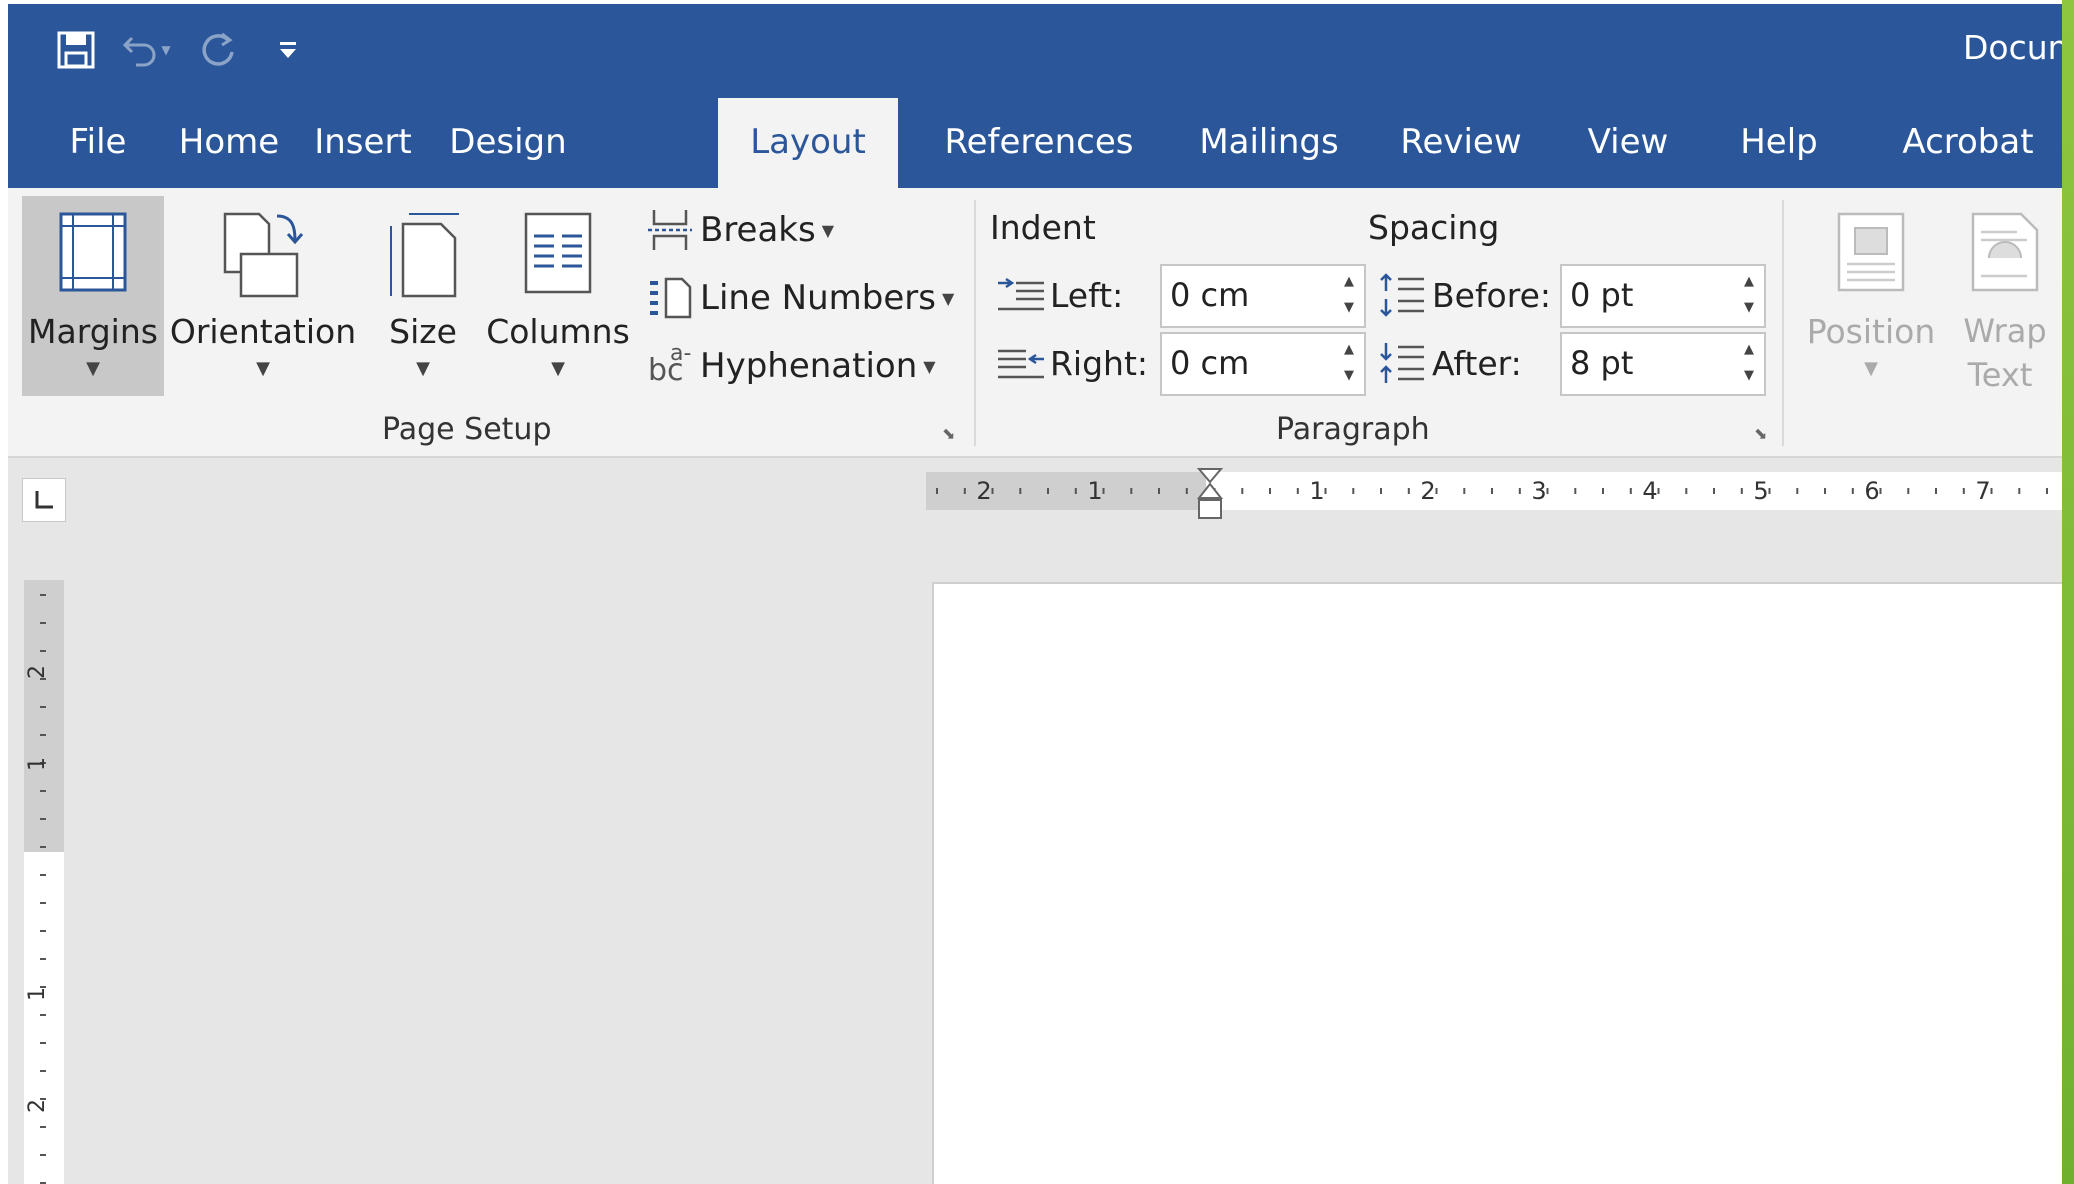  What do you see at coordinates (44, 500) in the screenshot?
I see `tab-stop-selector` at bounding box center [44, 500].